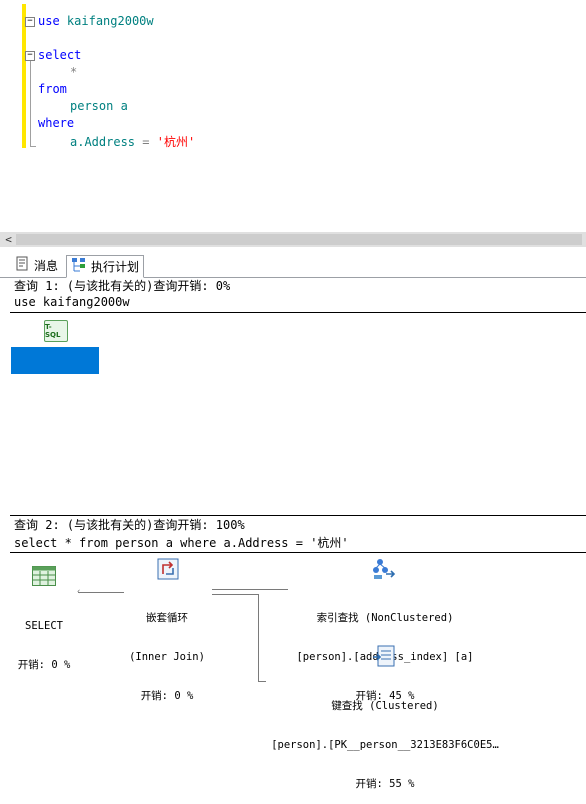 The width and height of the screenshot is (586, 804). Describe the element at coordinates (385, 618) in the screenshot. I see `index-seek-title: 索引查找 (NonClustered)` at that location.